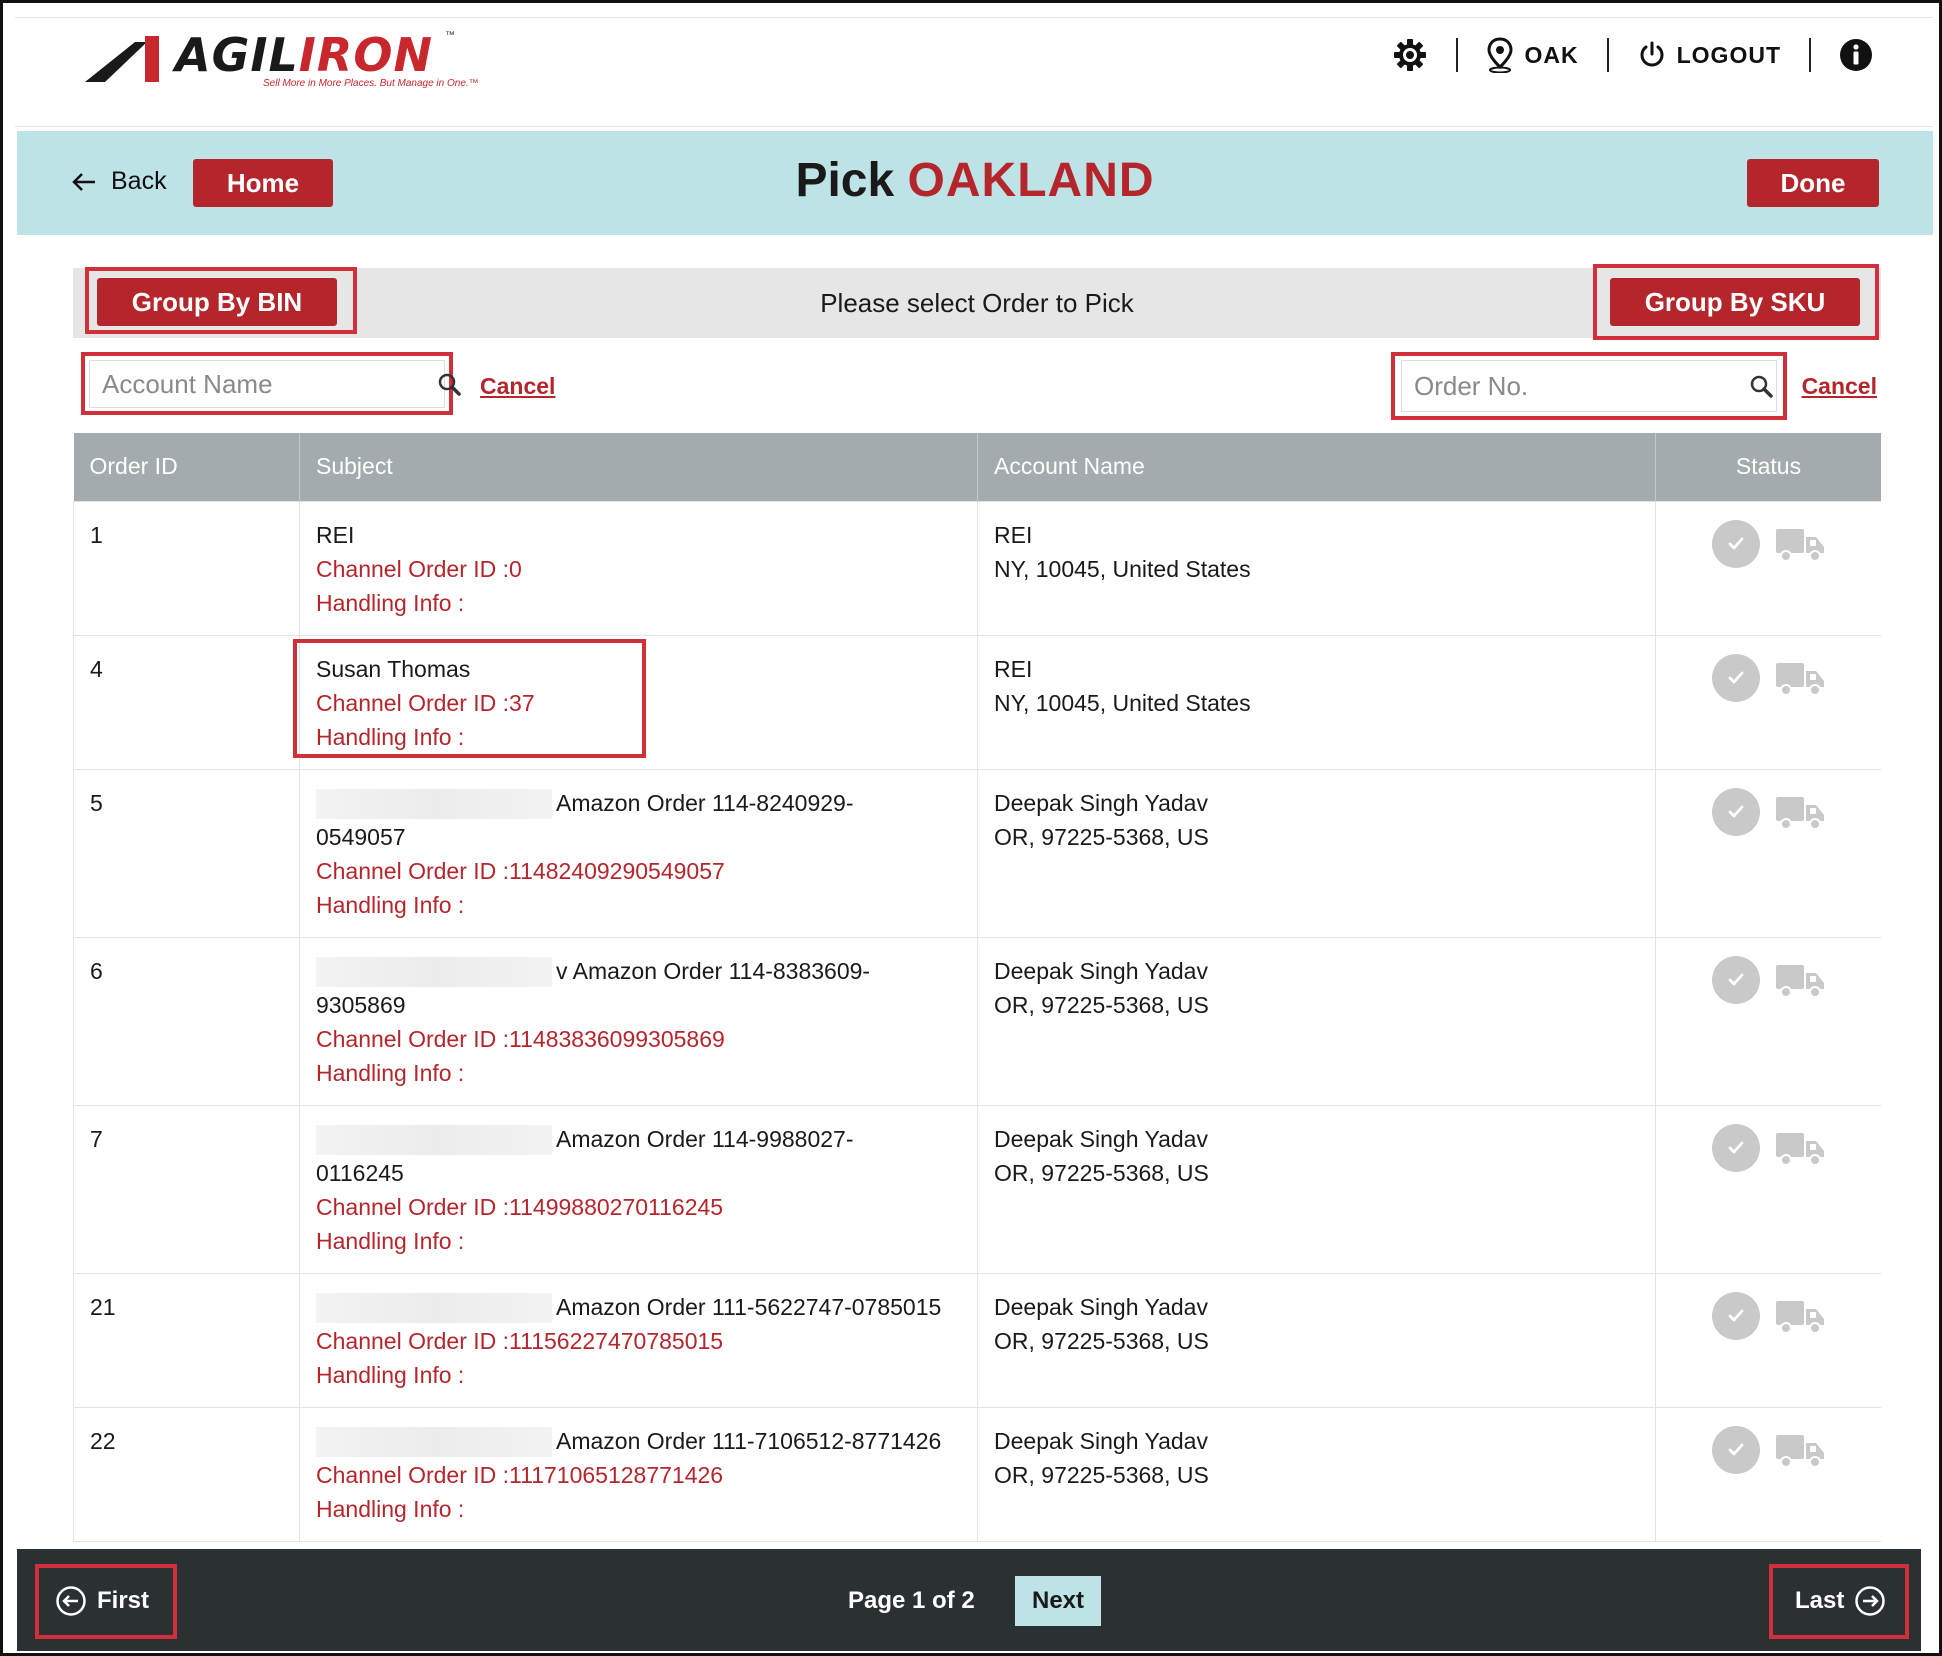  What do you see at coordinates (186, 568) in the screenshot?
I see `order-id-cell: 1` at bounding box center [186, 568].